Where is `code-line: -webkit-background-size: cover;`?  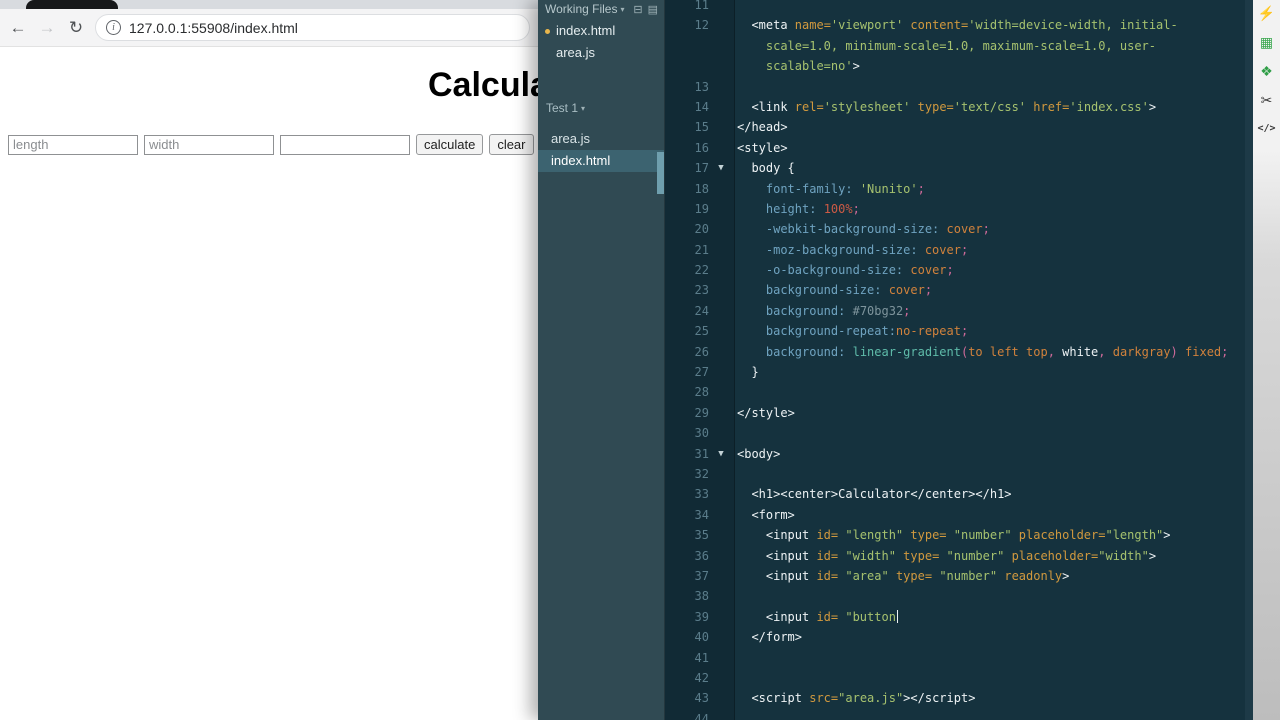
code-line: -webkit-background-size: cover; is located at coordinates (862, 229).